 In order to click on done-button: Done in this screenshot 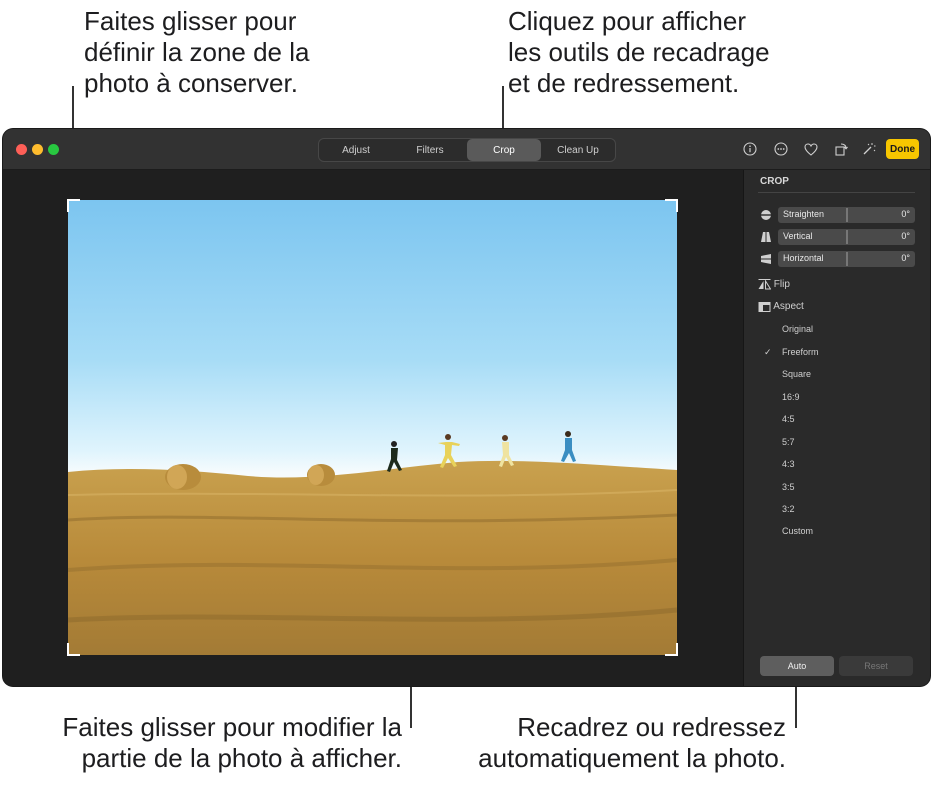, I will do `click(902, 149)`.